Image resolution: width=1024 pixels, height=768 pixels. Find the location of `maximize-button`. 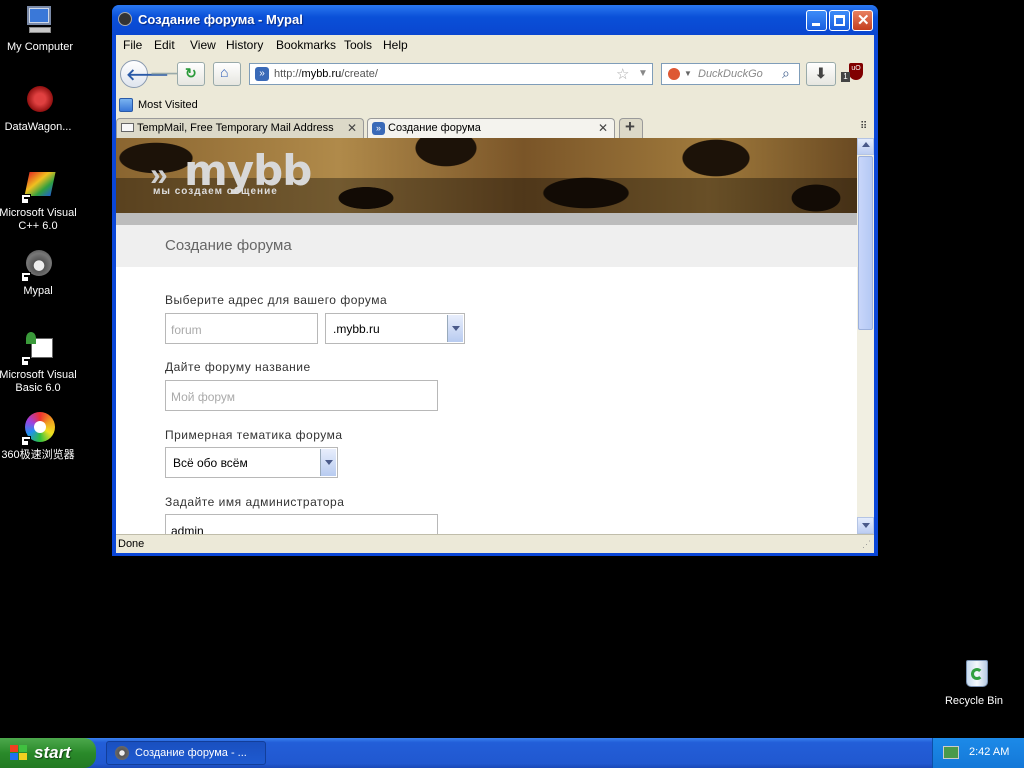

maximize-button is located at coordinates (839, 20).